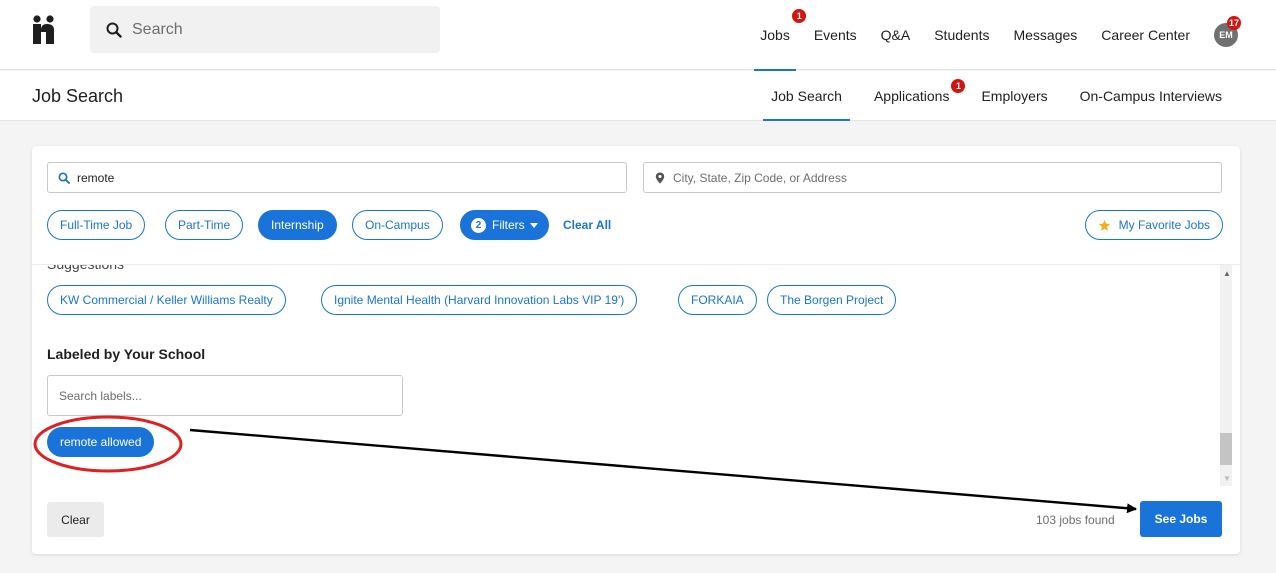  I want to click on nav-jobs: Jobs 1, so click(780, 35).